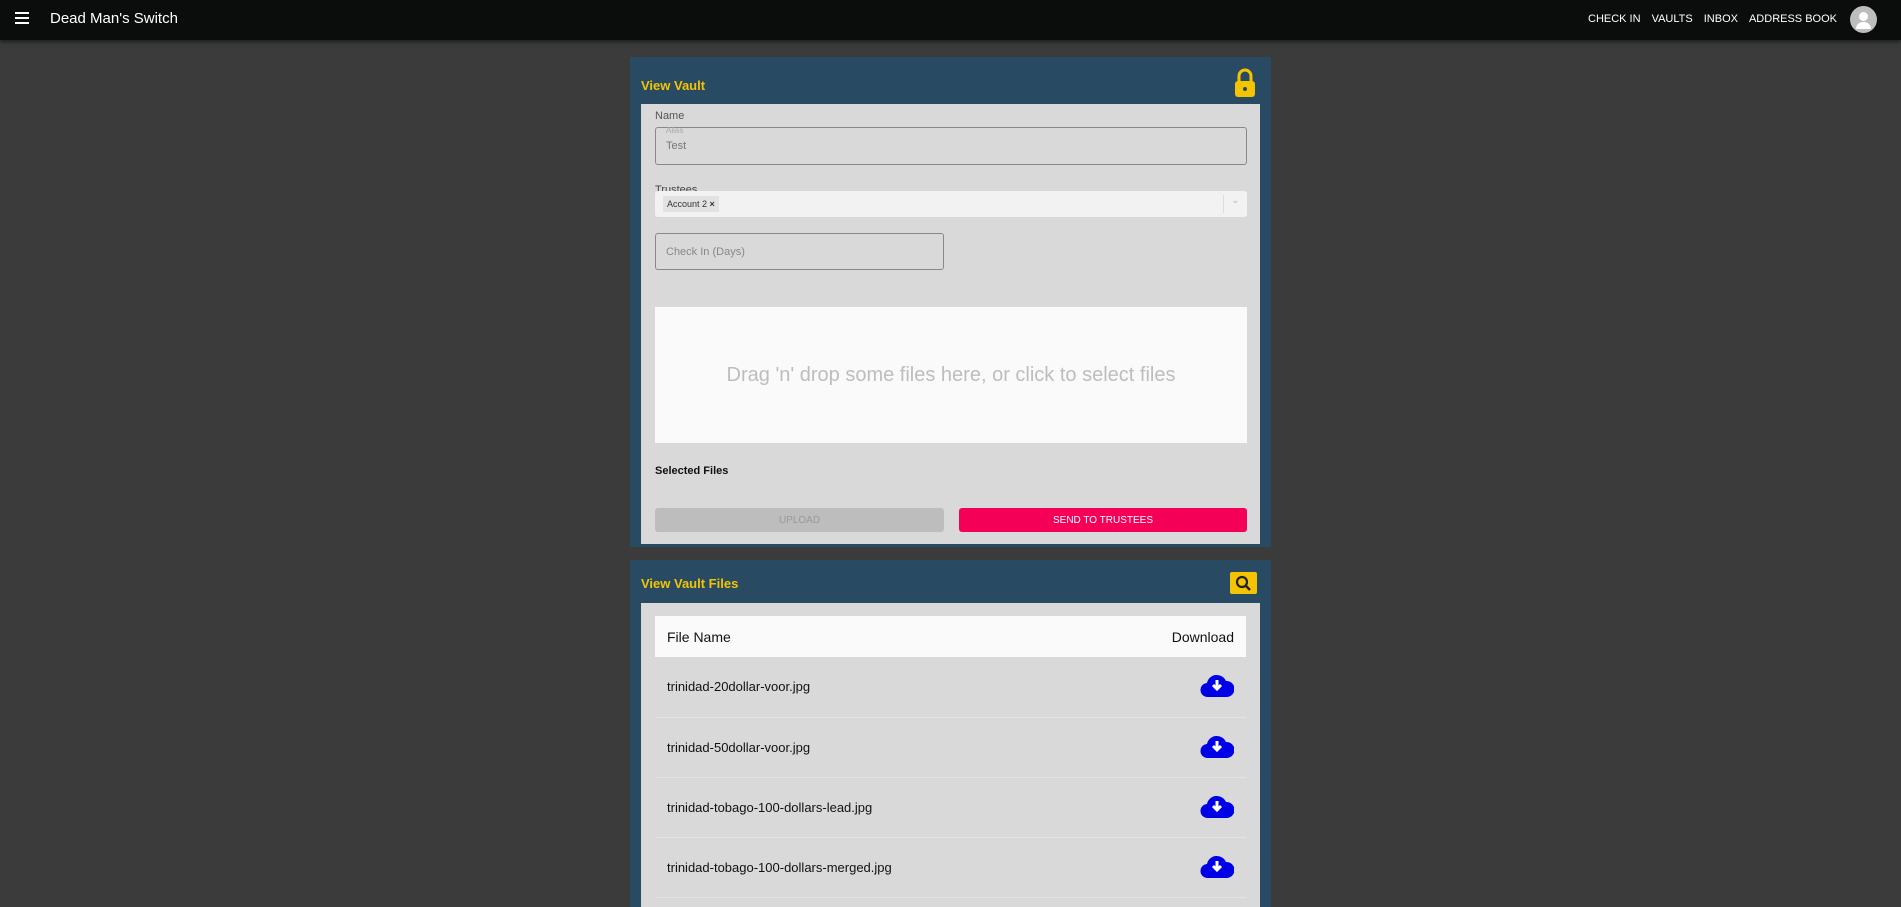 This screenshot has height=907, width=1901. Describe the element at coordinates (799, 520) in the screenshot. I see `upload-button: UPLOAD` at that location.